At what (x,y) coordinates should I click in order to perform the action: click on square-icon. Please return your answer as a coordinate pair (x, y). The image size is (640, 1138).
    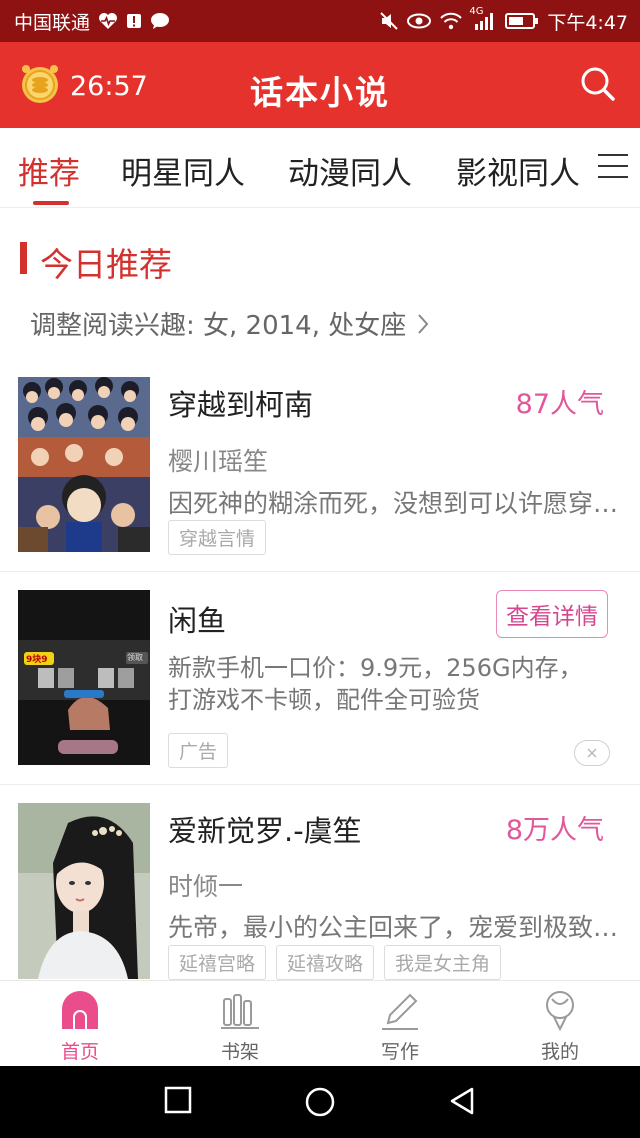
    Looking at the image, I should click on (178, 1100).